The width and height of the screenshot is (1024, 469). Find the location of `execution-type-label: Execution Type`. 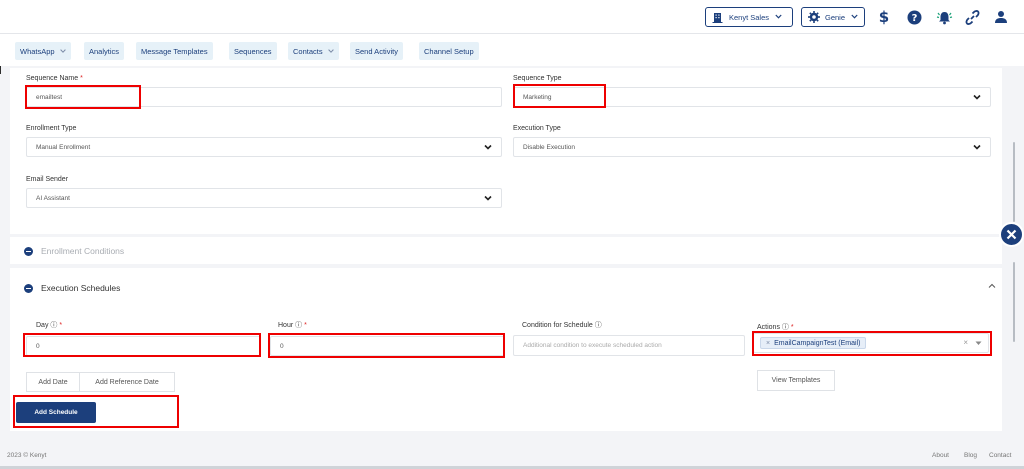

execution-type-label: Execution Type is located at coordinates (537, 128).